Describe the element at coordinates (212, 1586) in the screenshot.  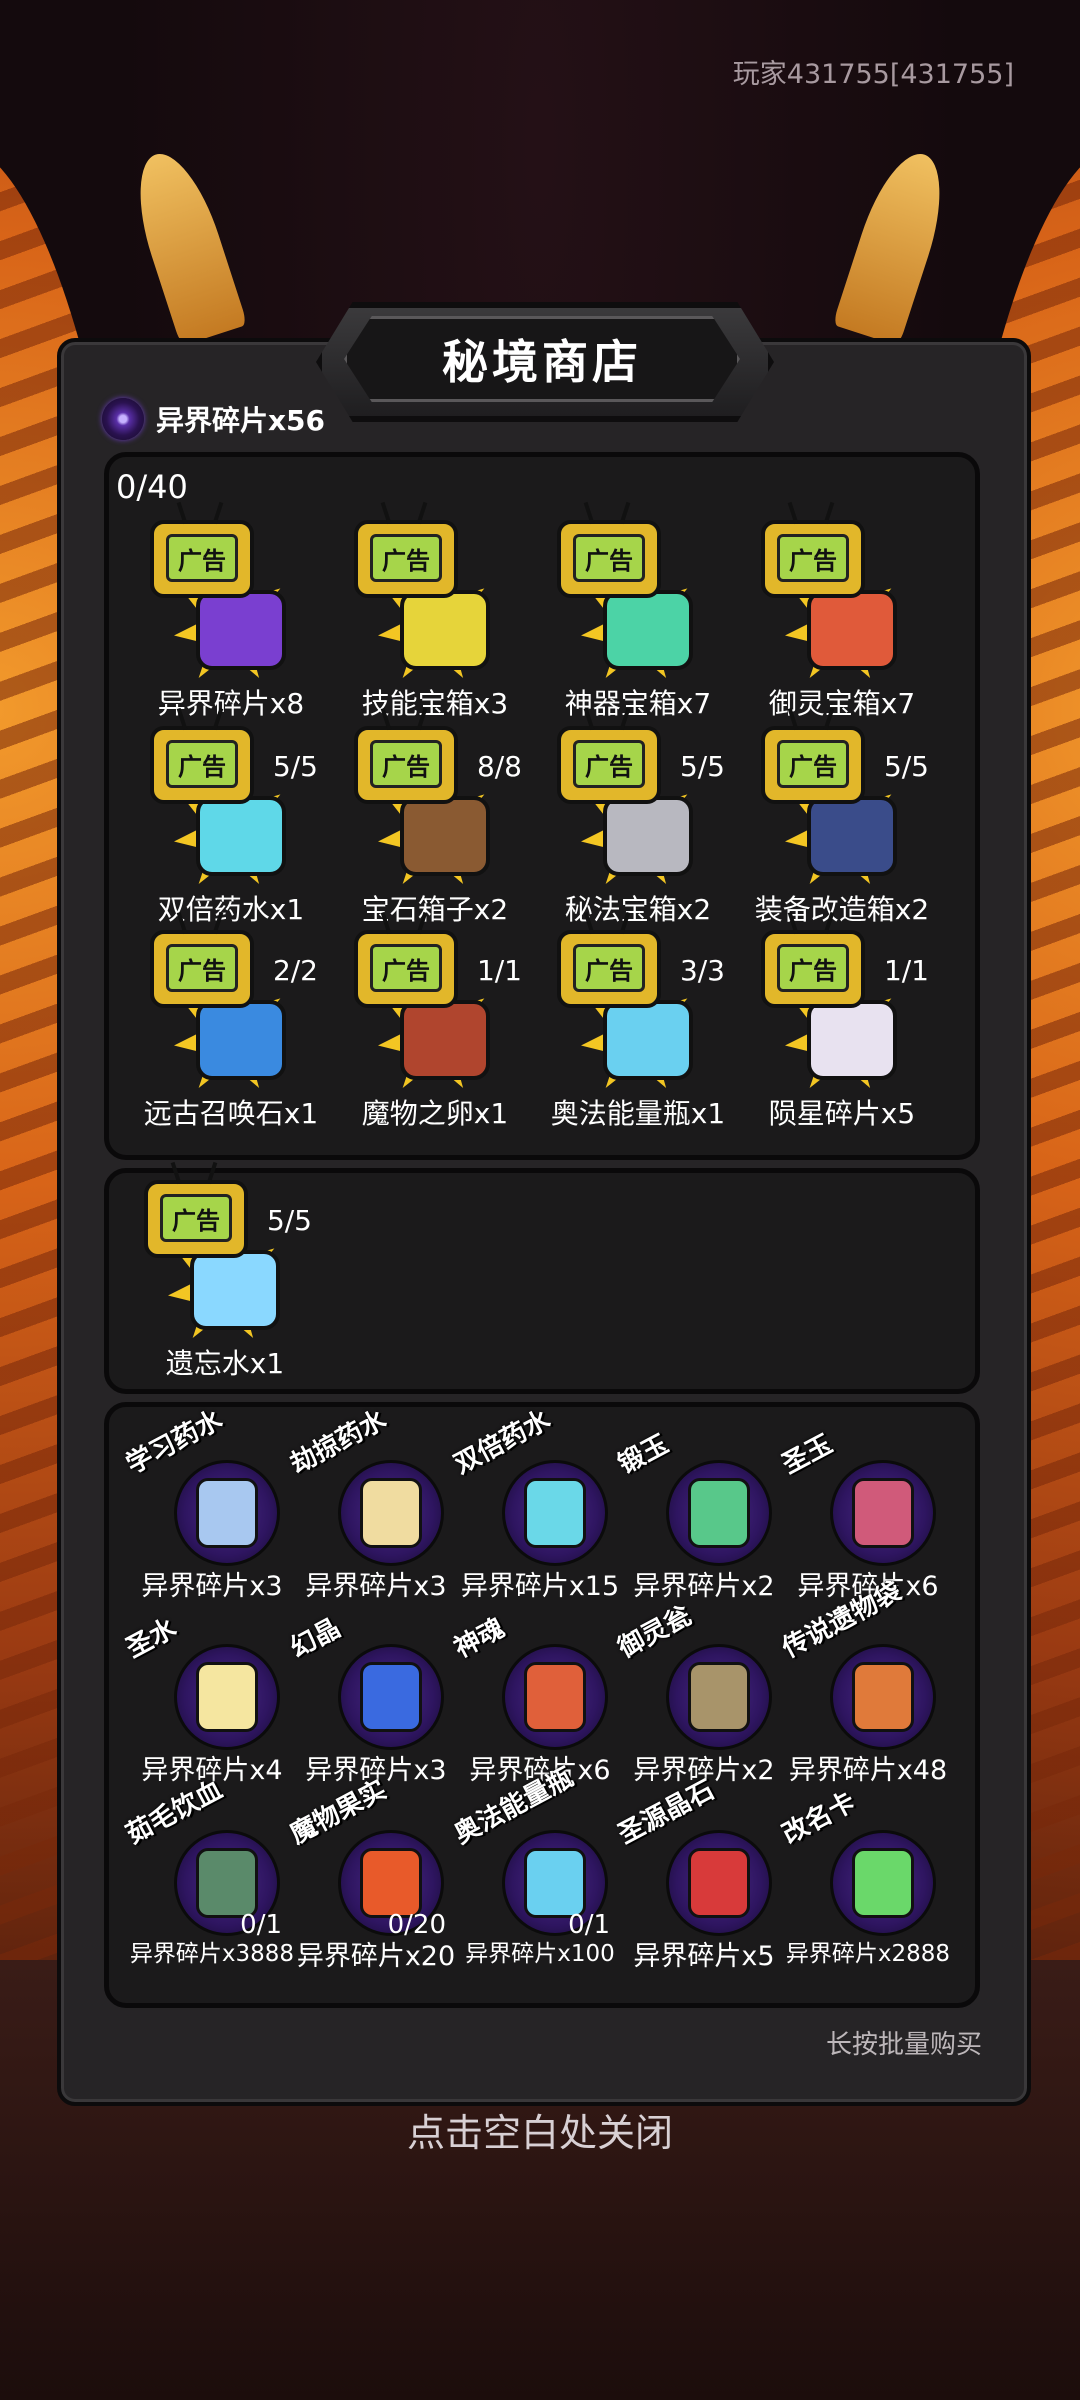
I see `item-price: 异界碎片x3` at that location.